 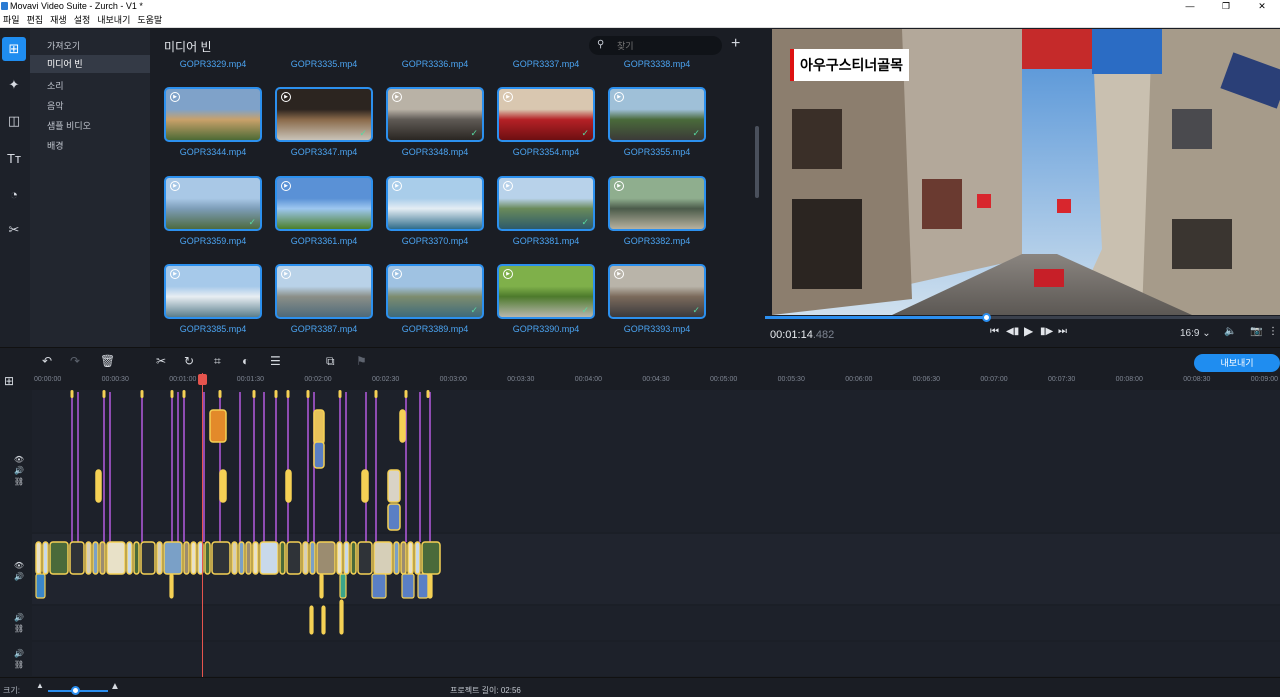 I want to click on media-filename: GOPR3361.mp4, so click(x=324, y=241).